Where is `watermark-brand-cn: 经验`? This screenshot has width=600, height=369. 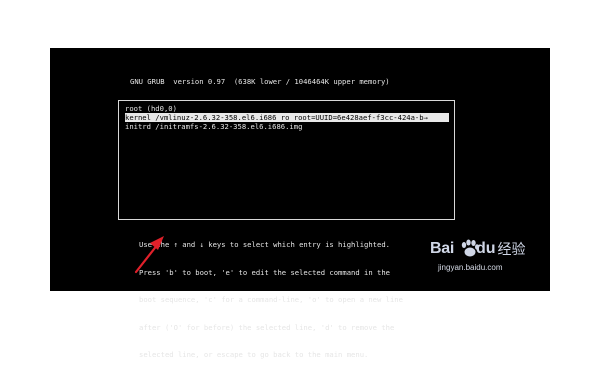
watermark-brand-cn: 经验 is located at coordinates (511, 250).